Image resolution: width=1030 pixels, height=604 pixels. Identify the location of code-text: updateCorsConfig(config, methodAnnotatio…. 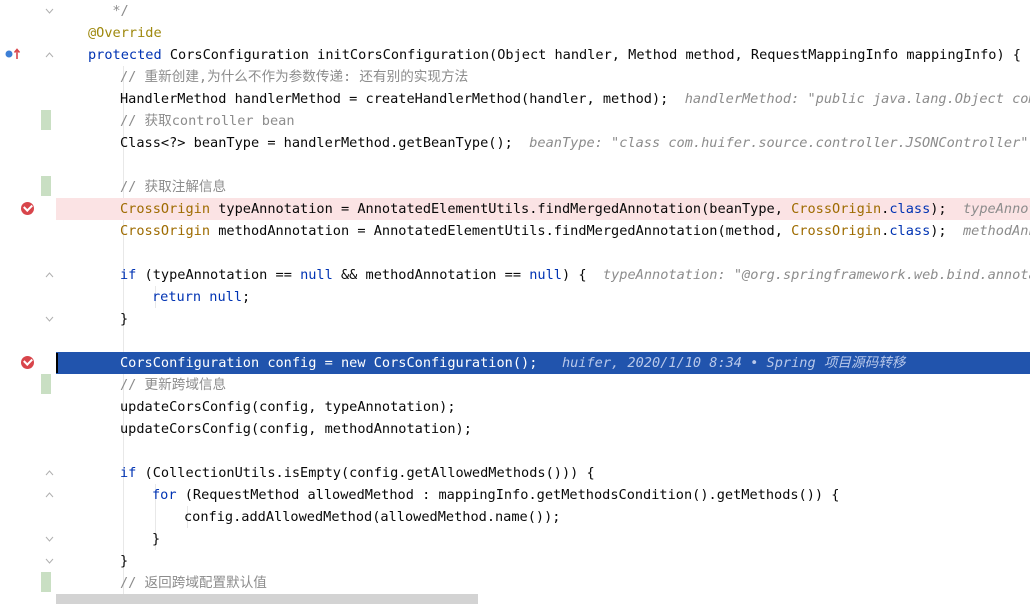
(296, 429).